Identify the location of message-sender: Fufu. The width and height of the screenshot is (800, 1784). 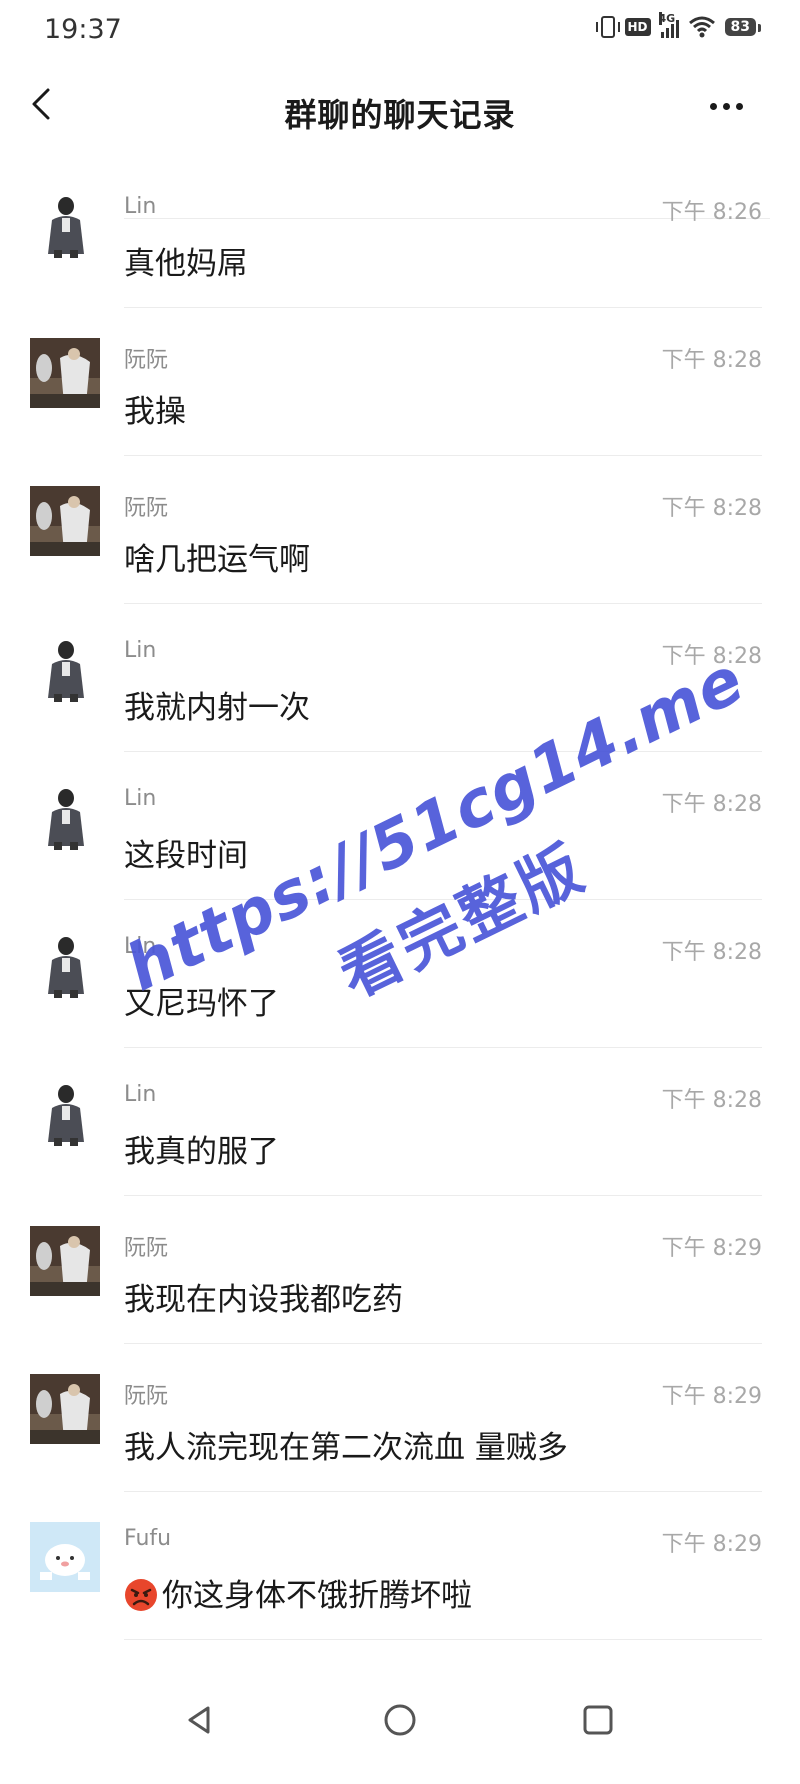
(148, 1538).